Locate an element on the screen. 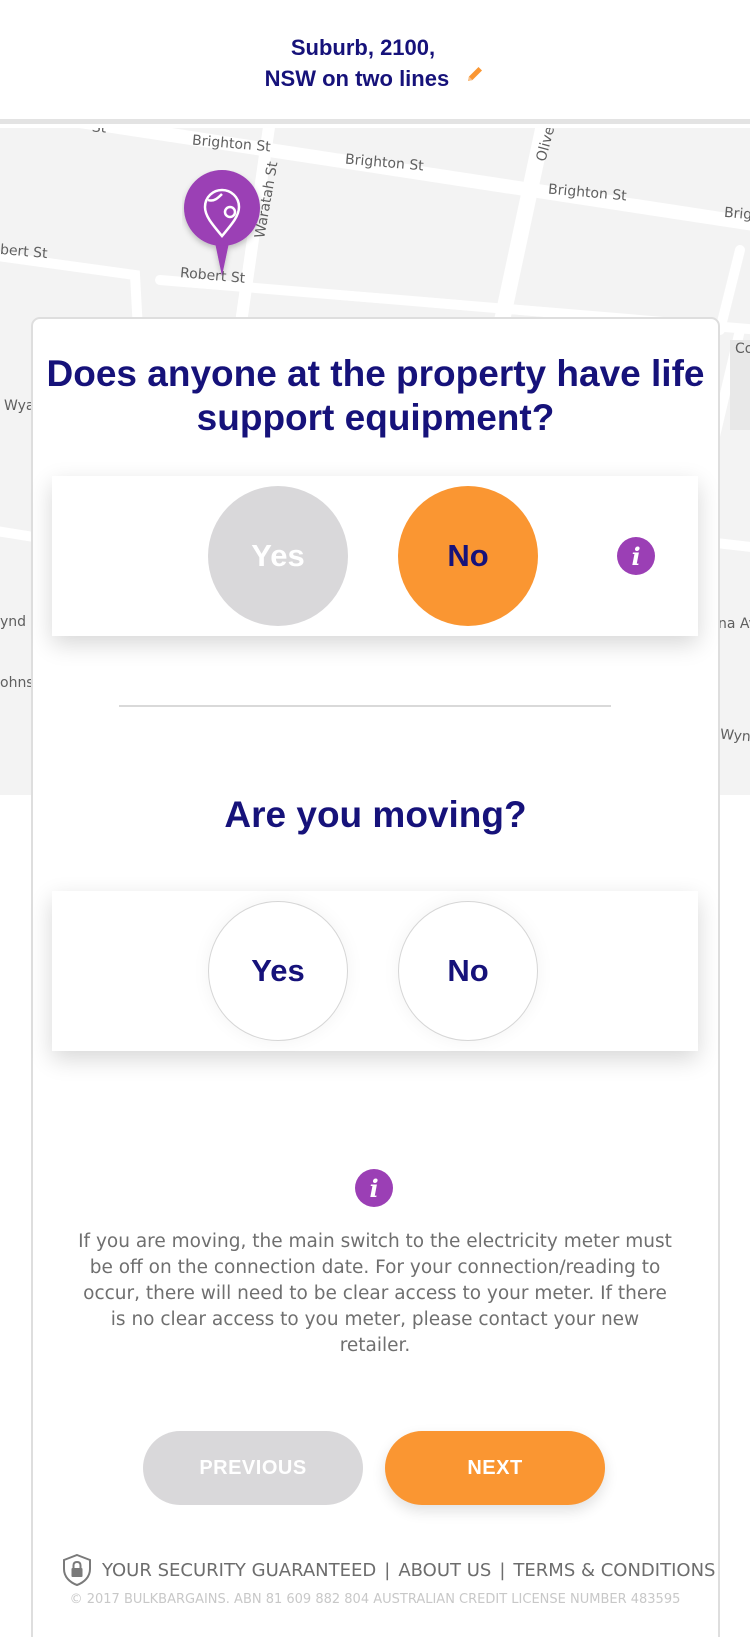 The image size is (750, 1637). street-label: Co is located at coordinates (742, 349).